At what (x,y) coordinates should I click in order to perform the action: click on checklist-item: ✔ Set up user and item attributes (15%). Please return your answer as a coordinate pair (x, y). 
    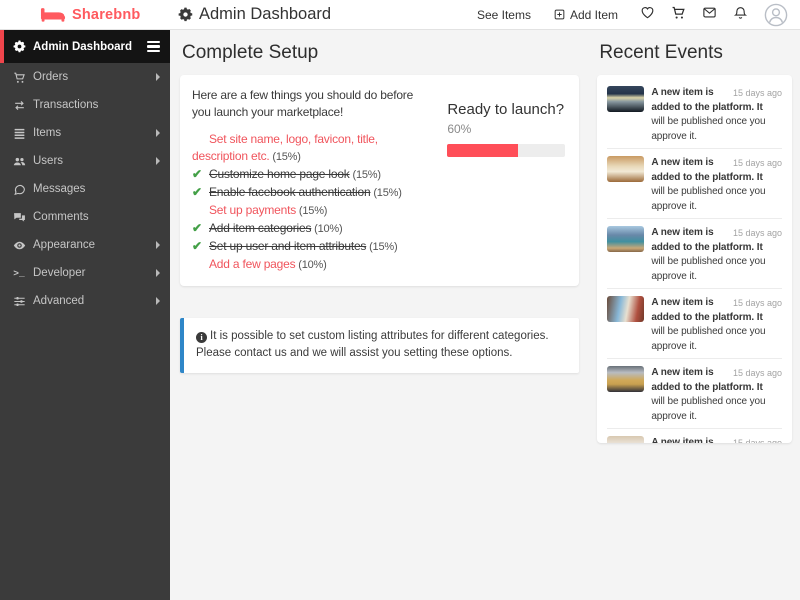
    Looking at the image, I should click on (312, 247).